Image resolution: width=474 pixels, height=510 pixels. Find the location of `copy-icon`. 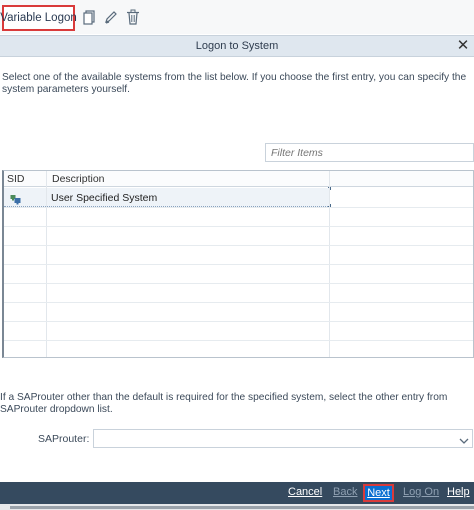

copy-icon is located at coordinates (90, 17).